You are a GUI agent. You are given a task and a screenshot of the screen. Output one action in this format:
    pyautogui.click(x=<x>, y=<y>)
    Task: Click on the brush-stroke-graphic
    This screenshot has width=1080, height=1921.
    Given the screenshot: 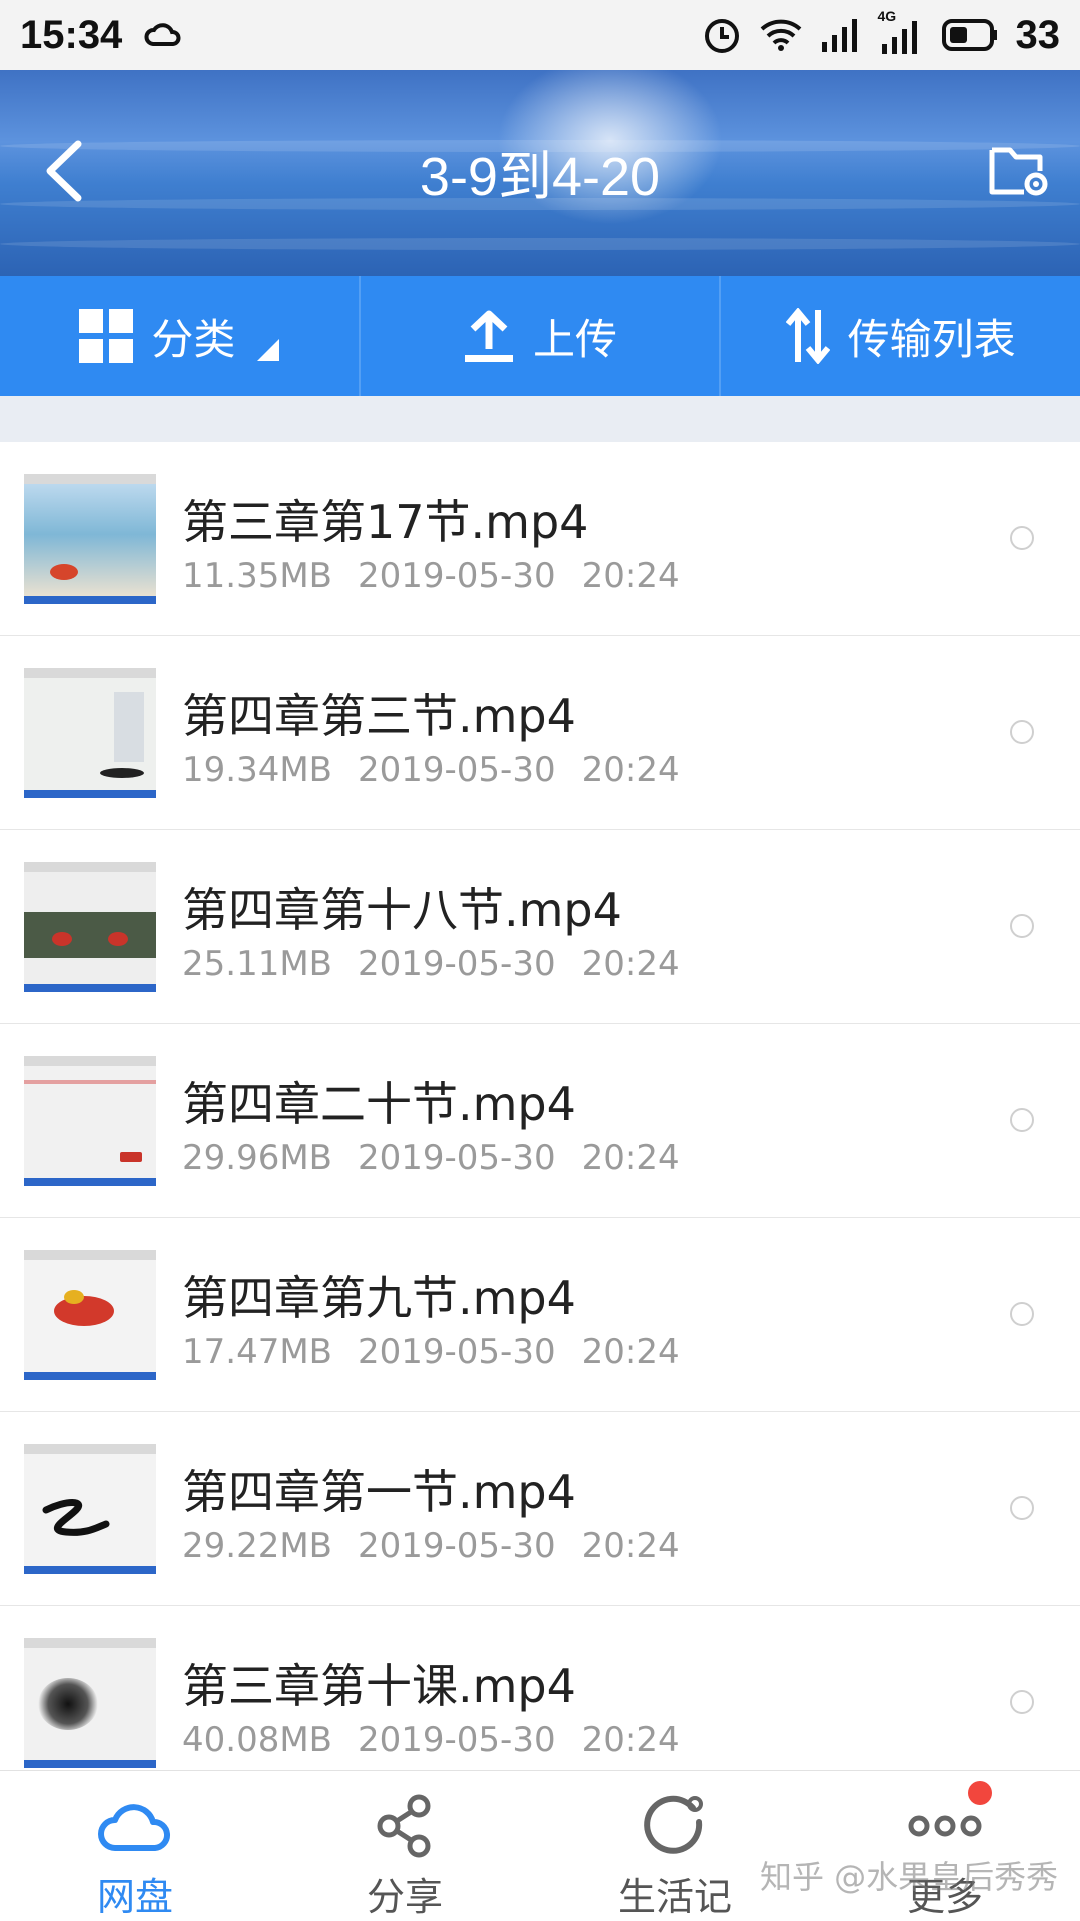 What is the action you would take?
    pyautogui.click(x=76, y=1517)
    